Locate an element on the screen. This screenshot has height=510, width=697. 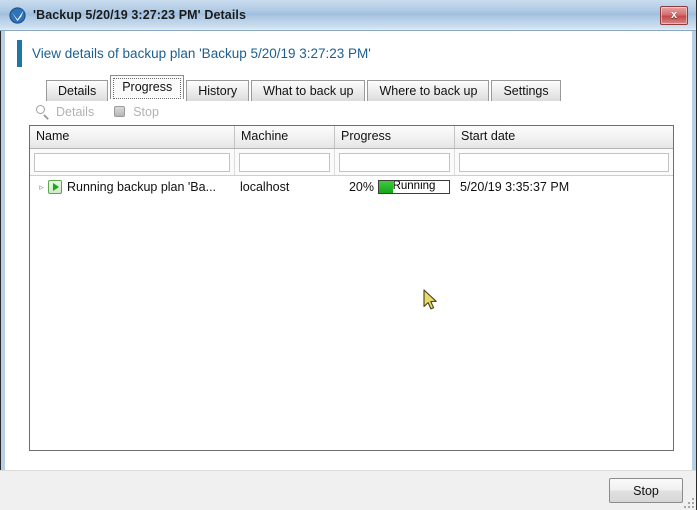
tab-details: Details is located at coordinates (77, 90).